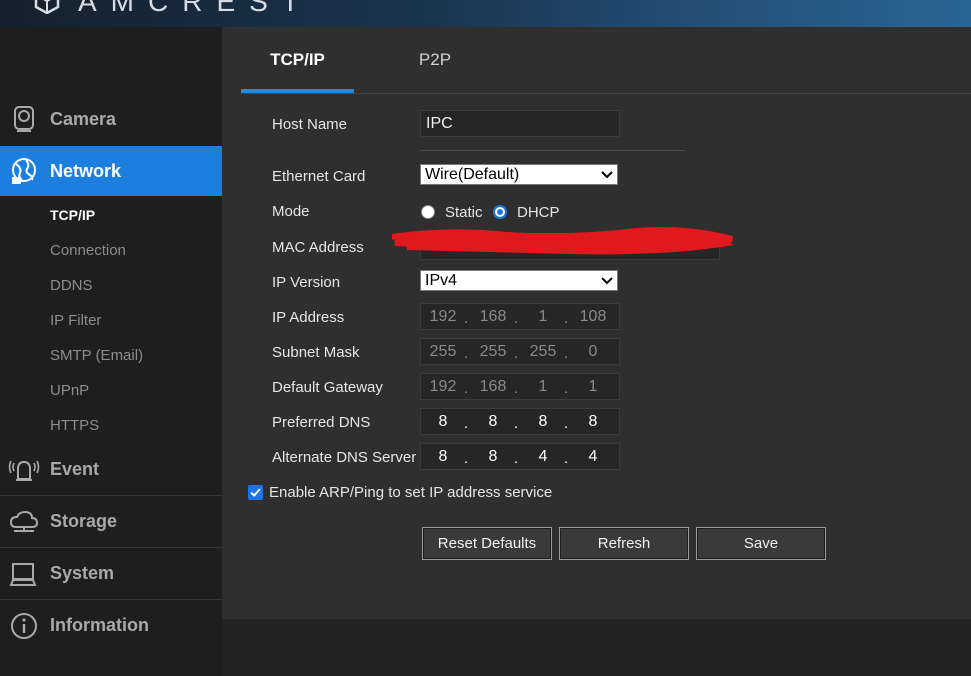 The height and width of the screenshot is (676, 971). What do you see at coordinates (316, 352) in the screenshot?
I see `subnet-mask-label: Subnet Mask` at bounding box center [316, 352].